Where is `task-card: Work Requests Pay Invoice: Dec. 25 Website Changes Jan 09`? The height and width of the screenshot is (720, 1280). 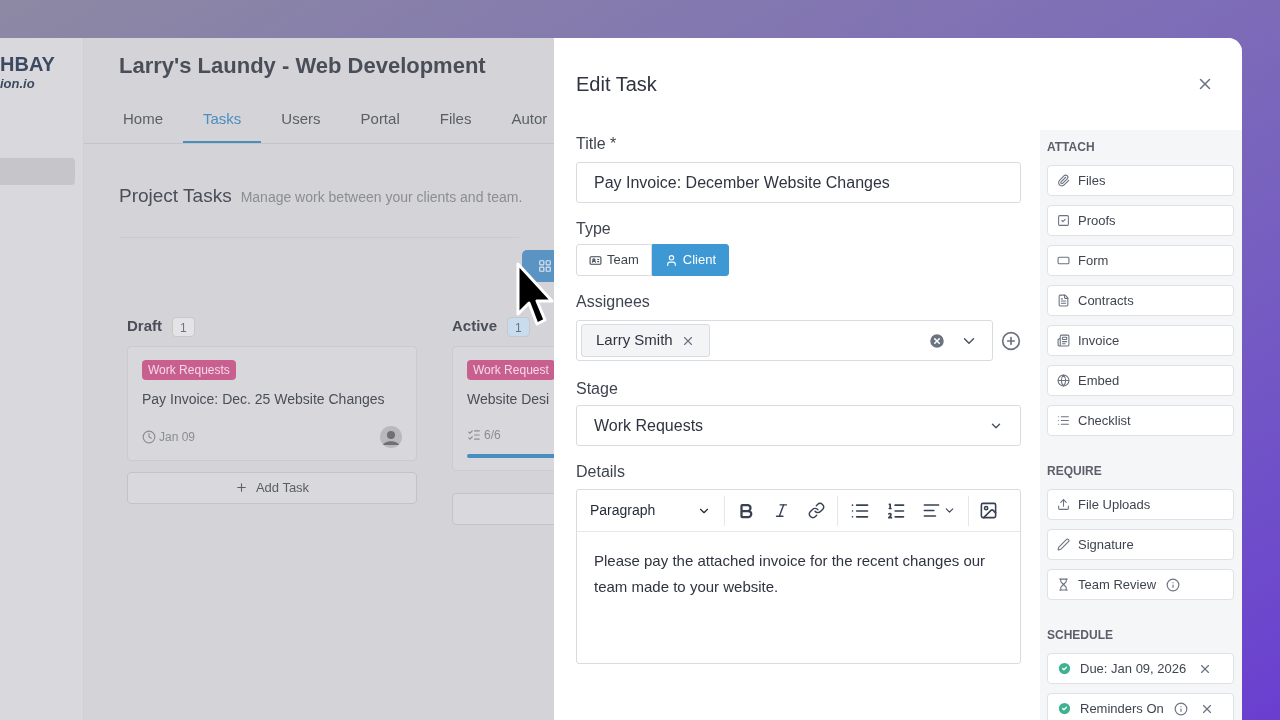
task-card: Work Requests Pay Invoice: Dec. 25 Website Changes Jan 09 is located at coordinates (272, 403).